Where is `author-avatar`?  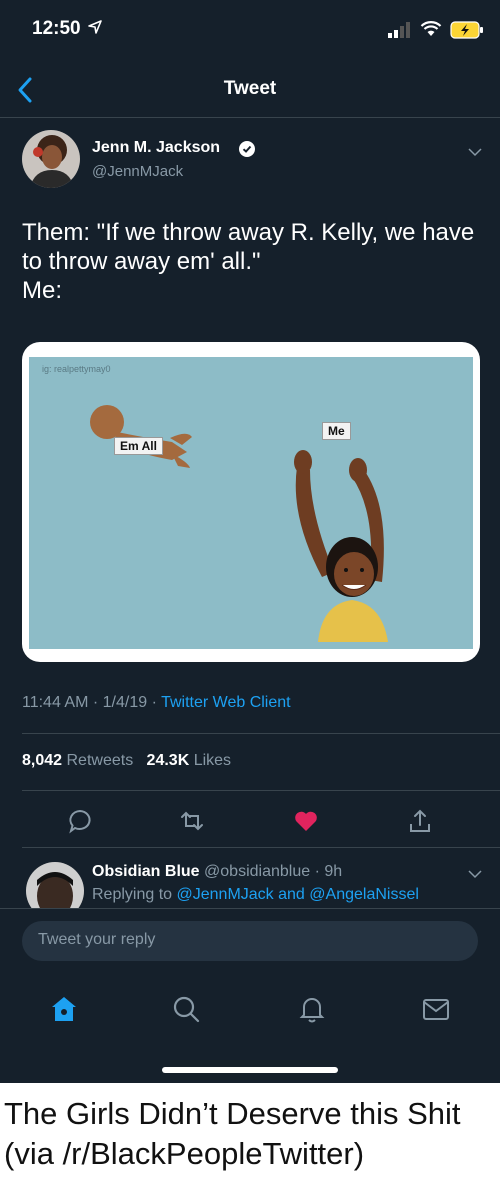
author-avatar is located at coordinates (51, 159).